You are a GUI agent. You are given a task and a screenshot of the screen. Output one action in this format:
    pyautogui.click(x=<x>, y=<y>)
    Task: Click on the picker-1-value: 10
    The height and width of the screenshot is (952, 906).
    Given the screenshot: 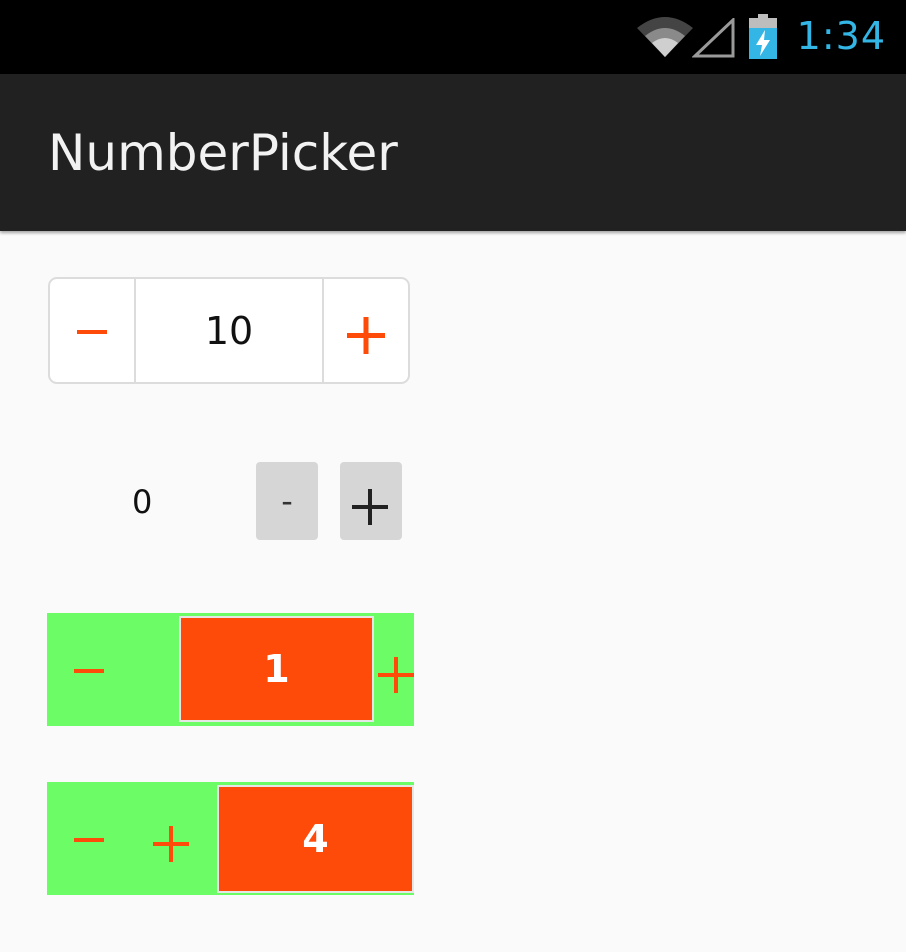 What is the action you would take?
    pyautogui.click(x=229, y=330)
    